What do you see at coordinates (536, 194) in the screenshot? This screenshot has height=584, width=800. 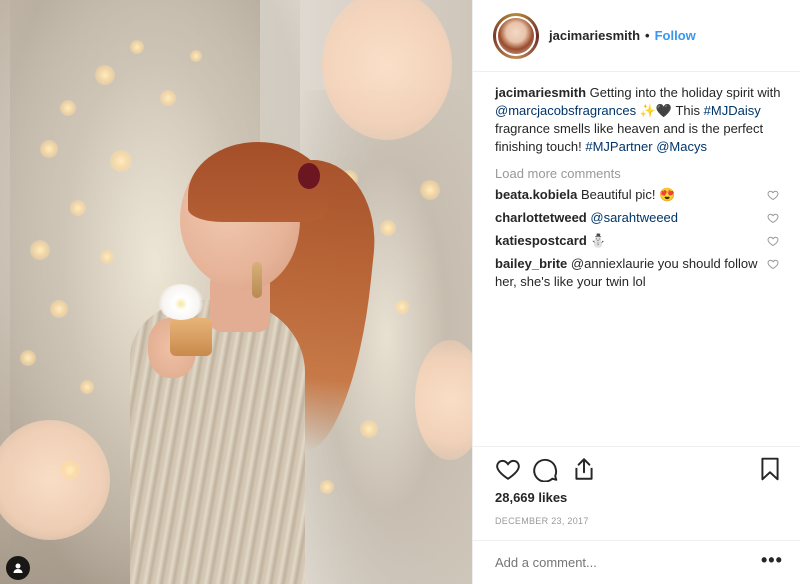 I see `comment-username: beata.kobiela` at bounding box center [536, 194].